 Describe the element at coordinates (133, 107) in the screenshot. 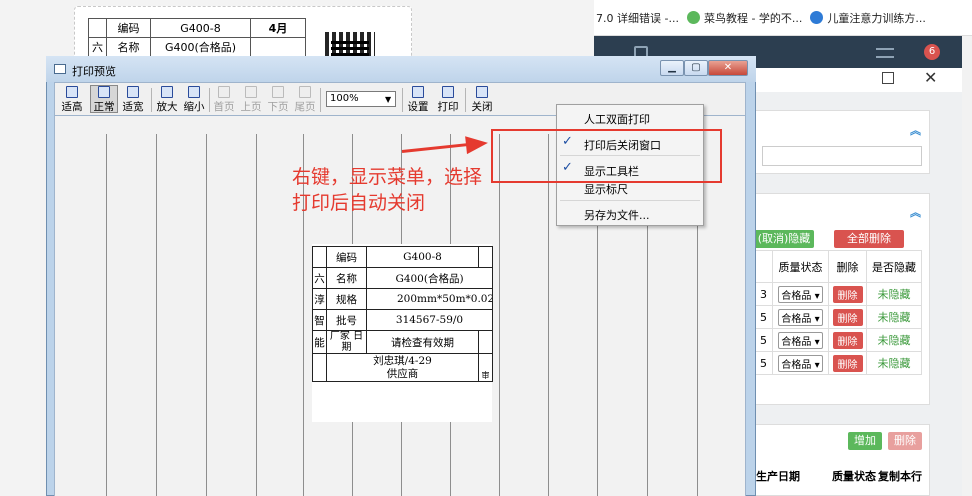

I see `button-label: 适宽` at that location.